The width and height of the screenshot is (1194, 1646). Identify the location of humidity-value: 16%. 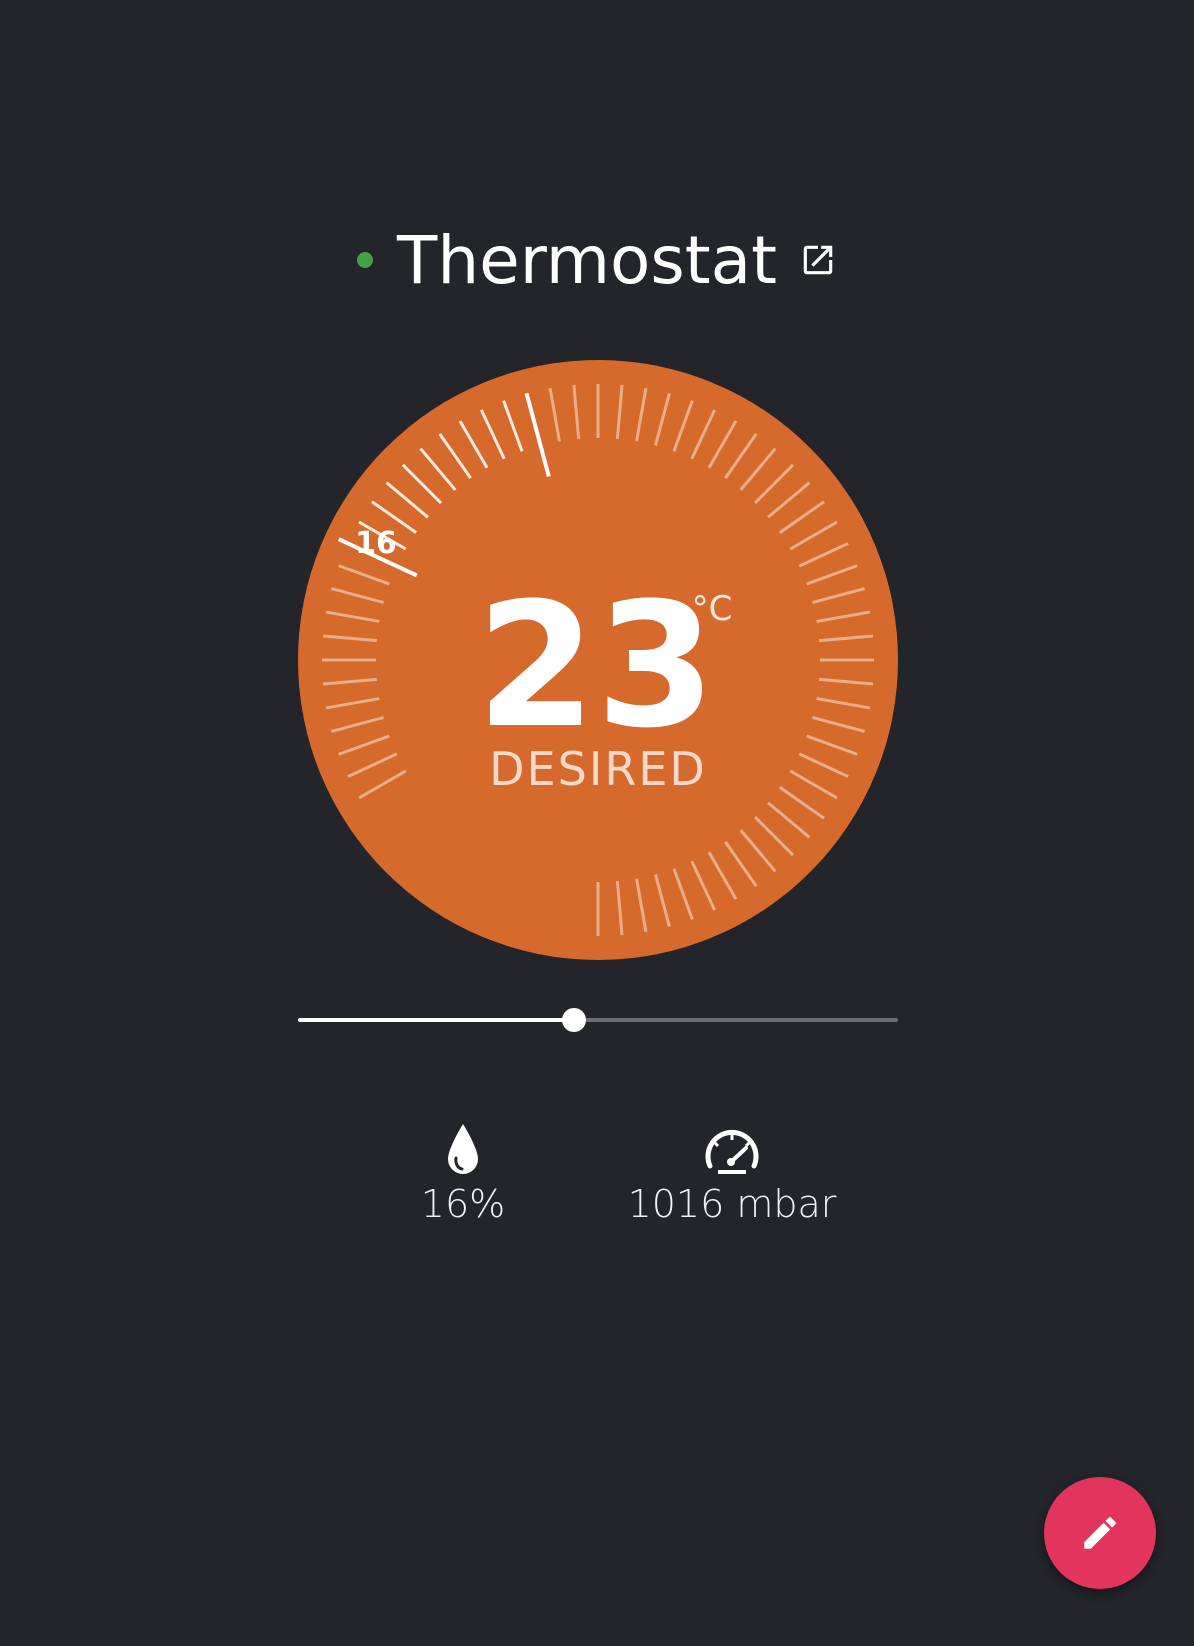
(463, 1204).